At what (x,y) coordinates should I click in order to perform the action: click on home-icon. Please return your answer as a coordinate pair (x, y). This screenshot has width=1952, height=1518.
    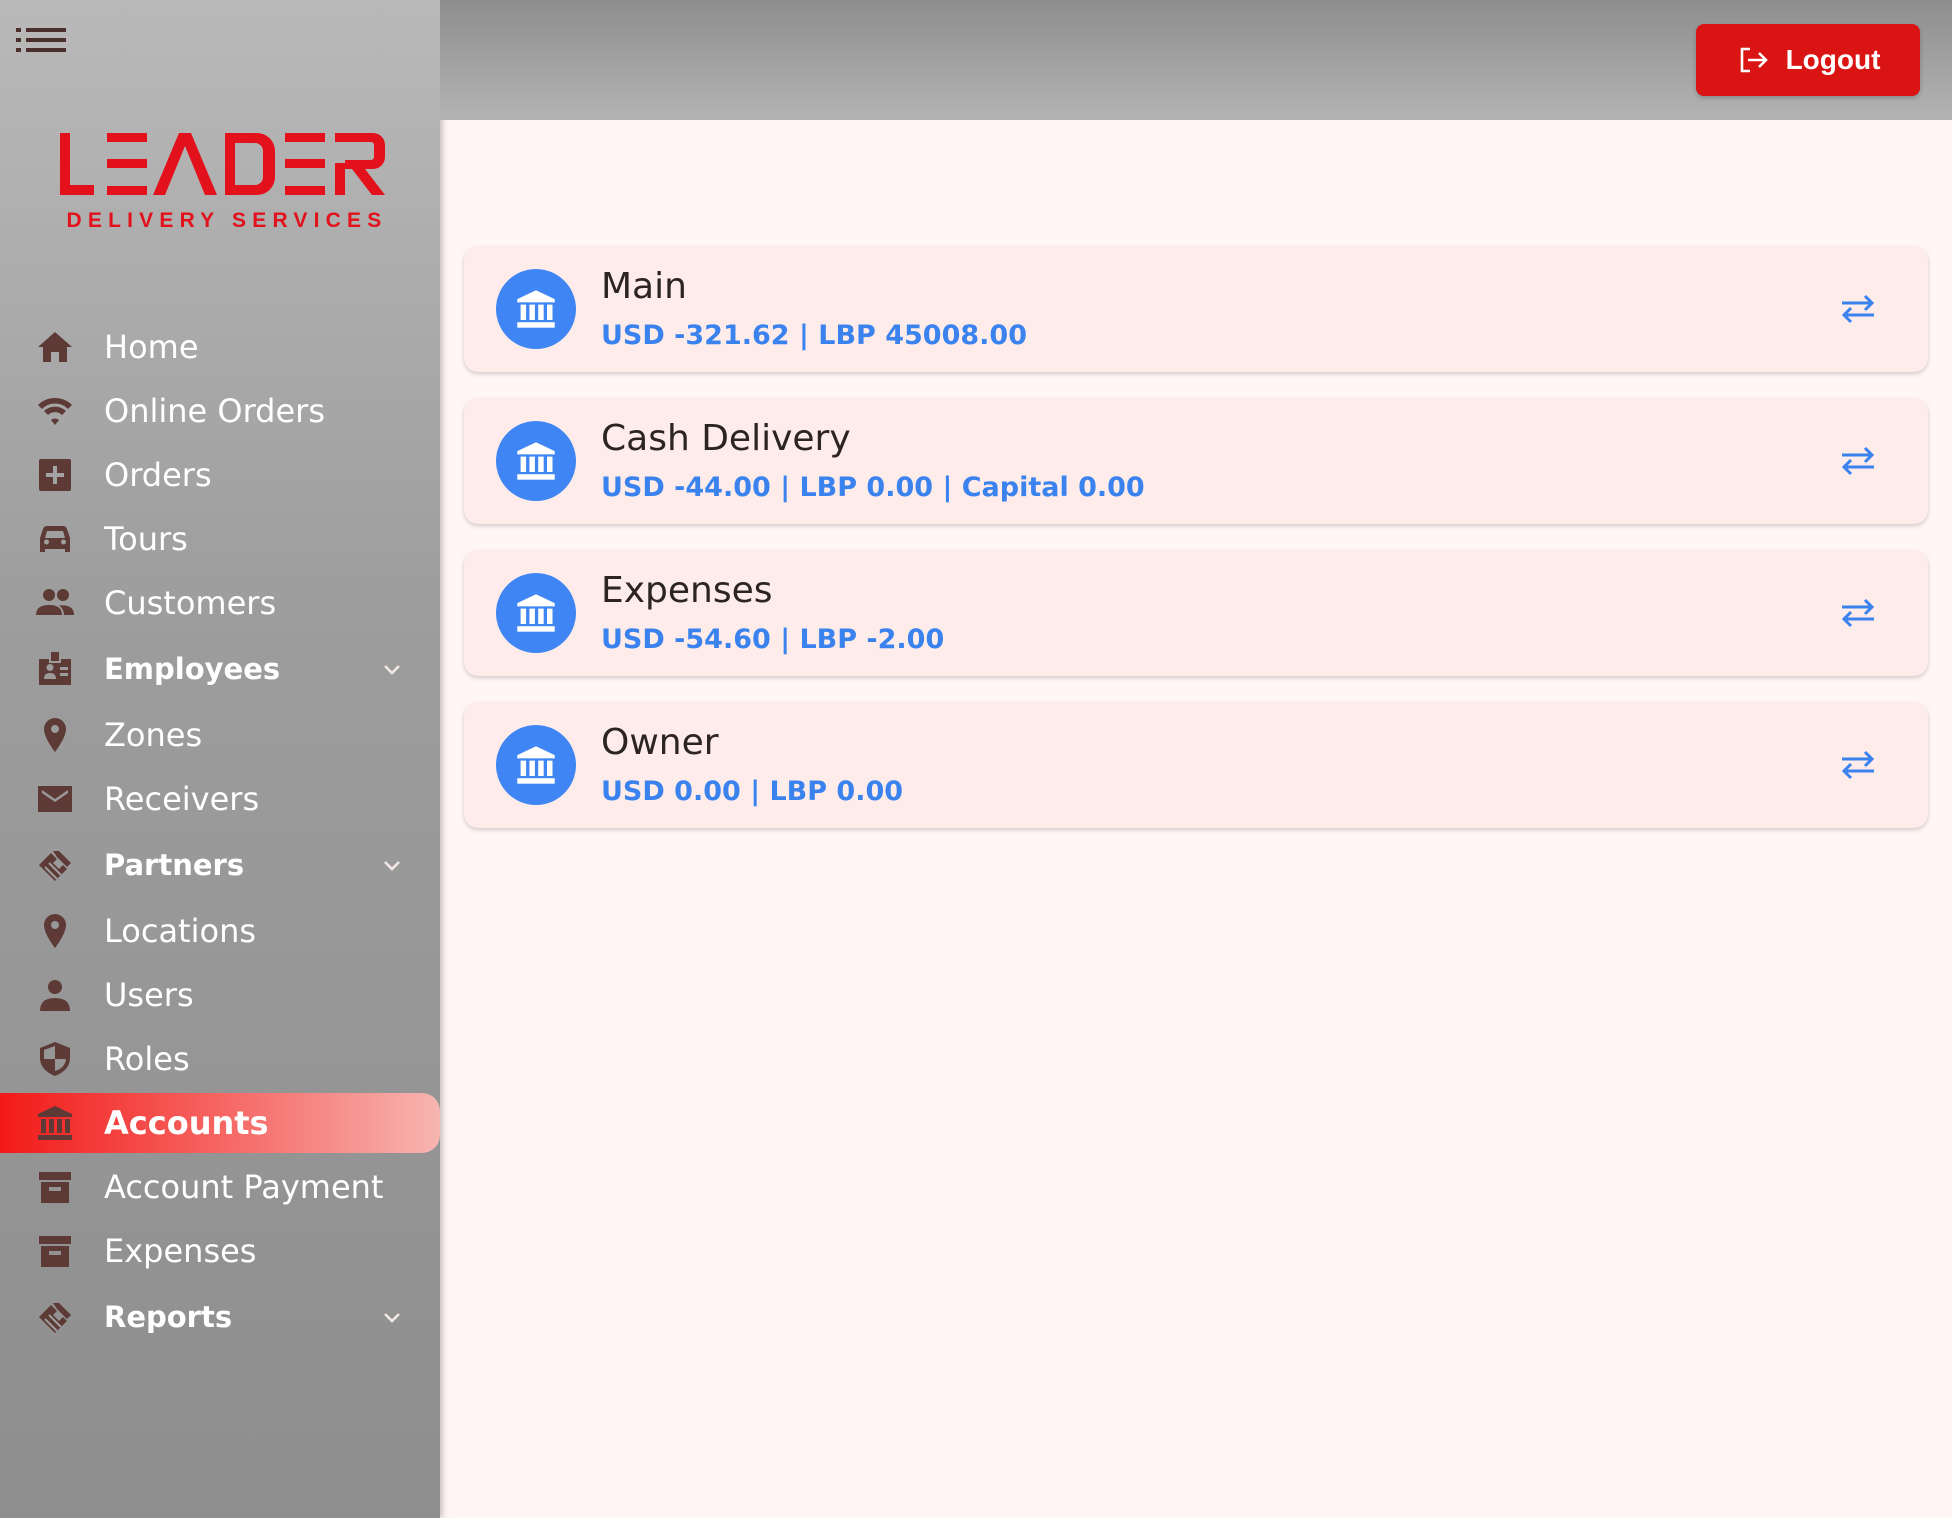
    Looking at the image, I should click on (55, 347).